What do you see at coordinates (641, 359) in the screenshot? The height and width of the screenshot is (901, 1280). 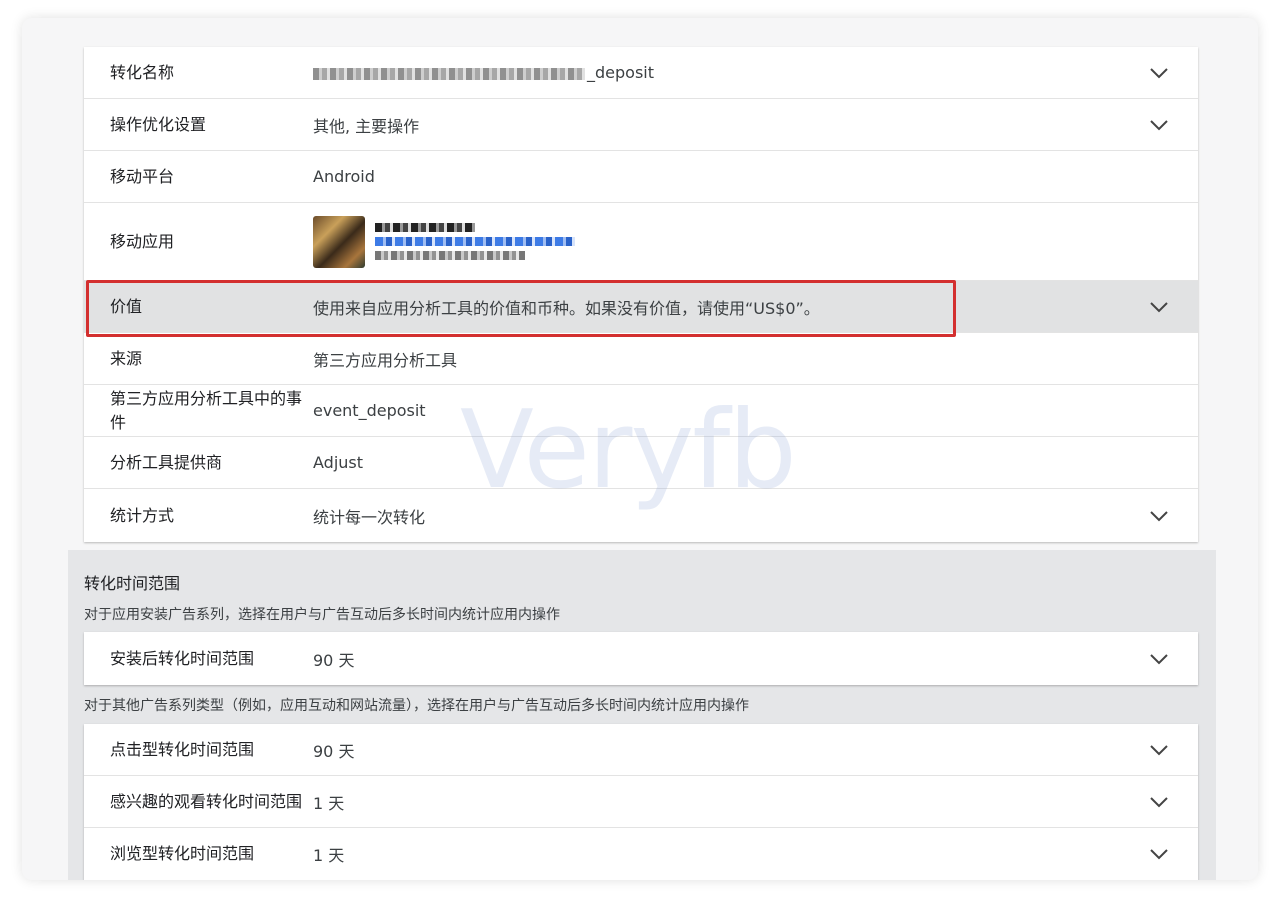 I see `row-source: 来源 第三方应用分析工具` at bounding box center [641, 359].